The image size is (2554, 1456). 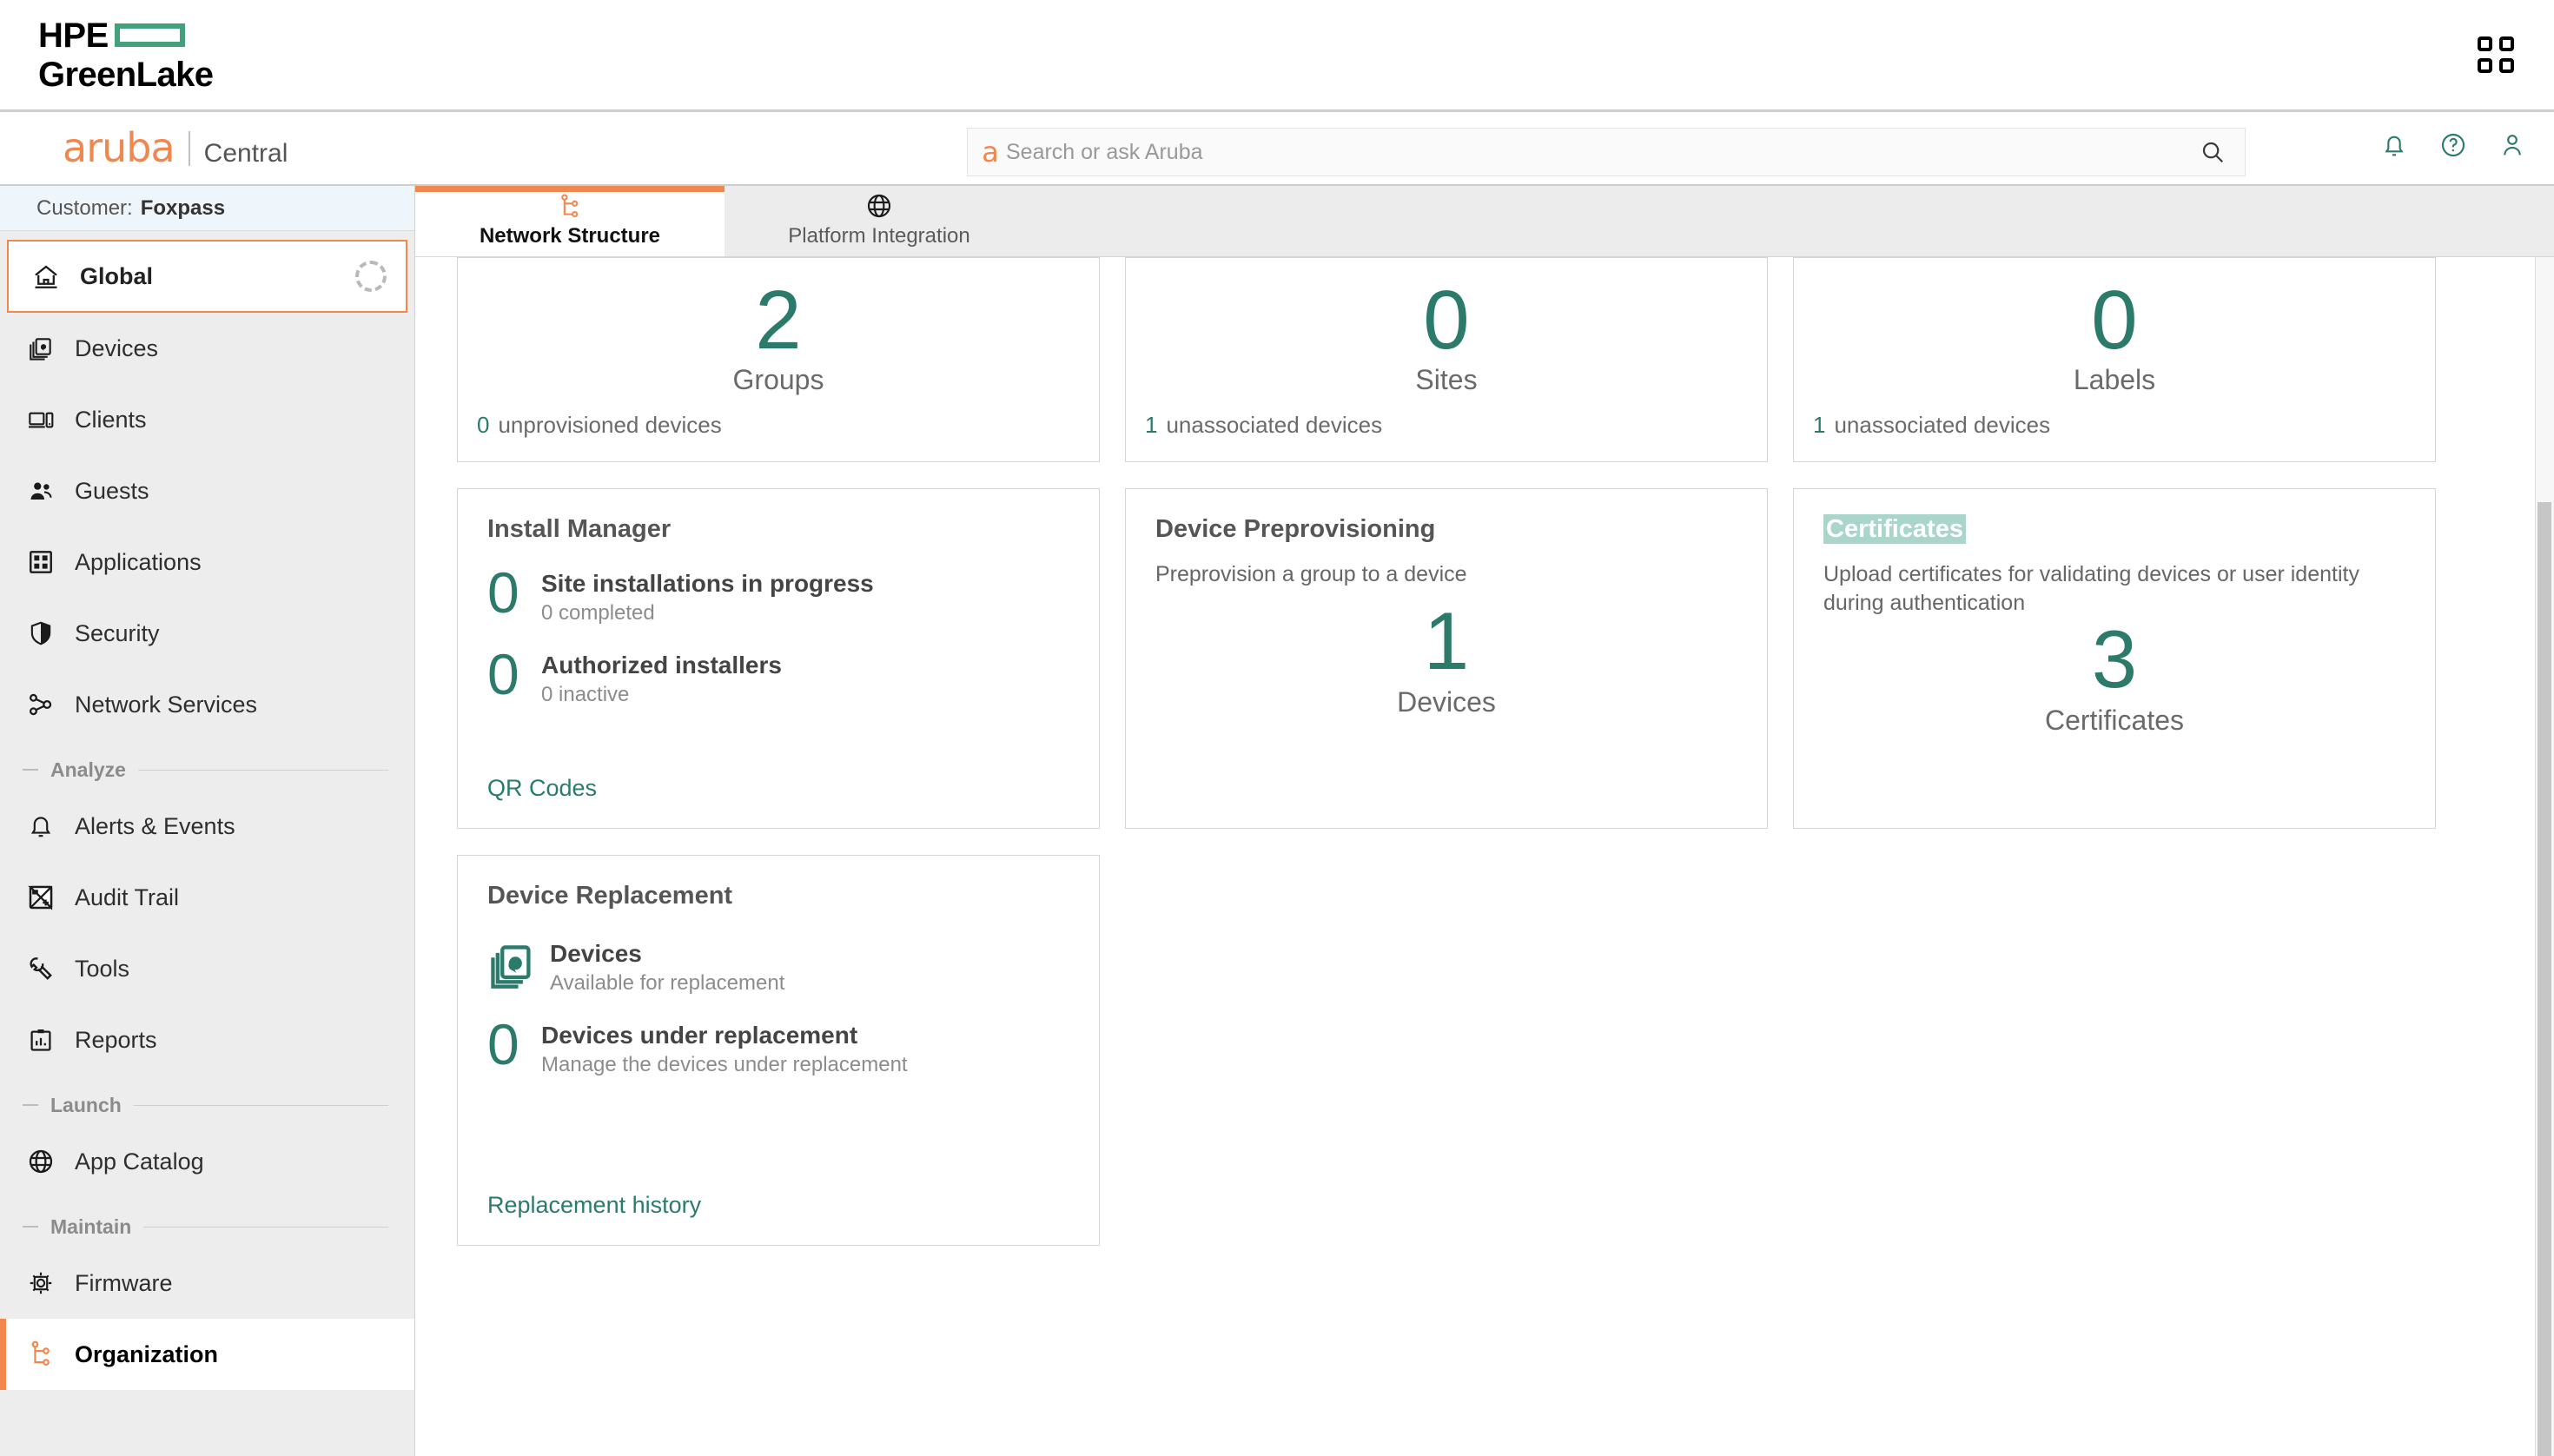 What do you see at coordinates (207, 968) in the screenshot?
I see `sidebar-item-tools: Tools` at bounding box center [207, 968].